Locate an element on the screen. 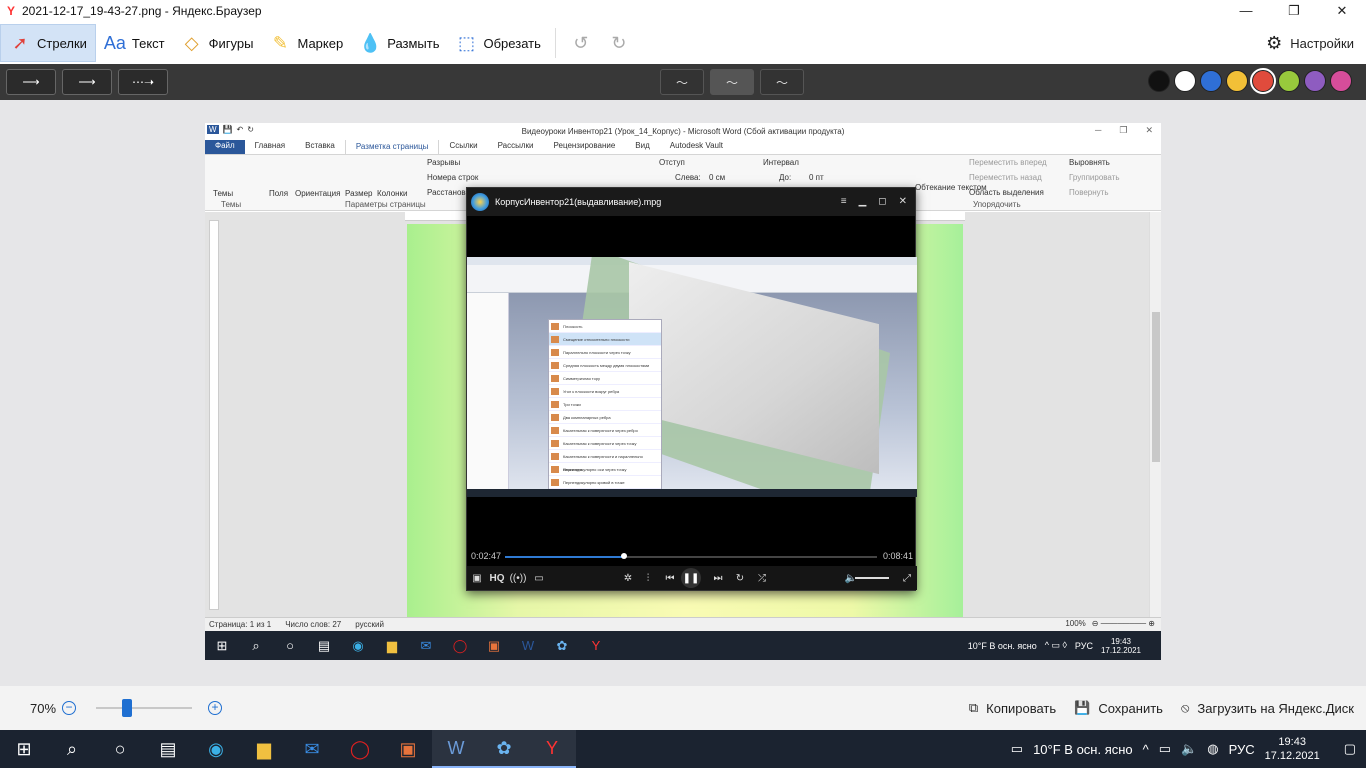 The image size is (1366, 768). weather-icon: ▭ is located at coordinates (1017, 749).